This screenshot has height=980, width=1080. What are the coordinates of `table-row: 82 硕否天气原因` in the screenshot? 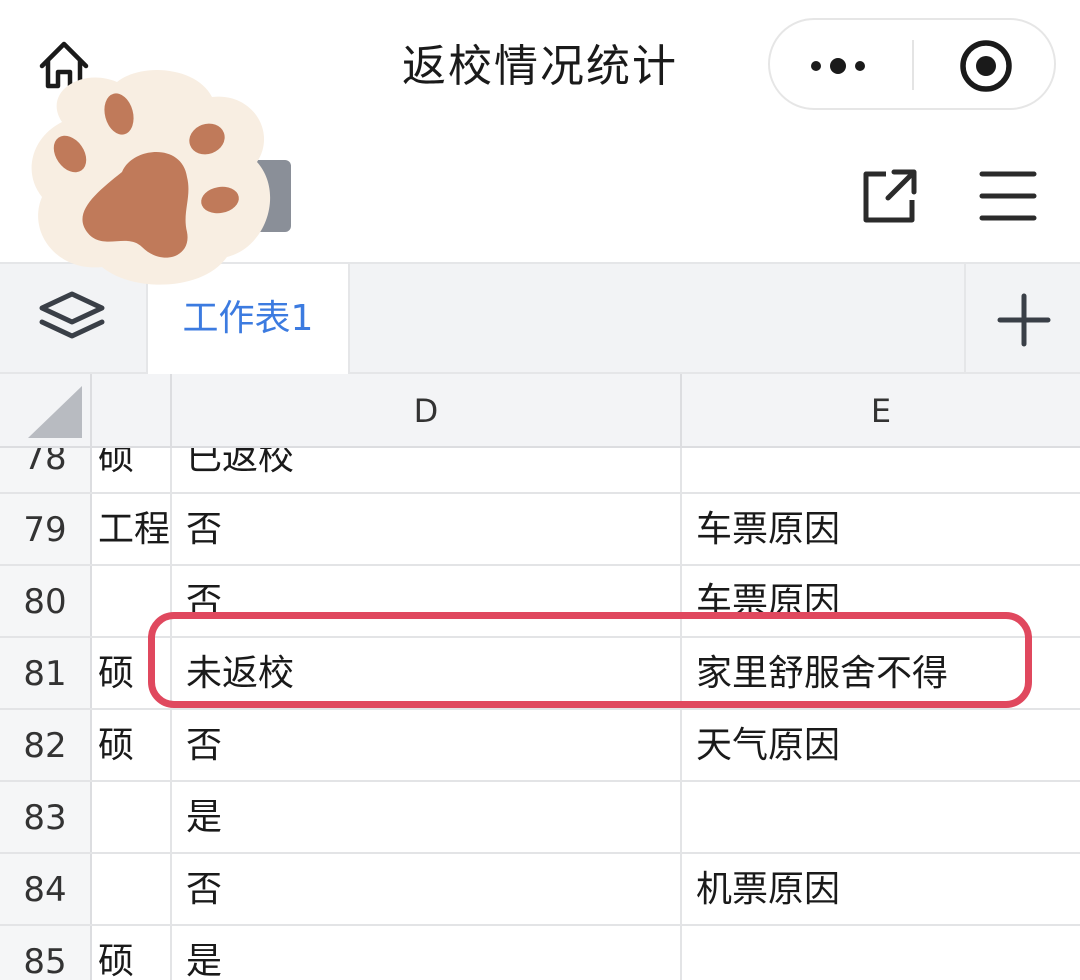 It's located at (540, 746).